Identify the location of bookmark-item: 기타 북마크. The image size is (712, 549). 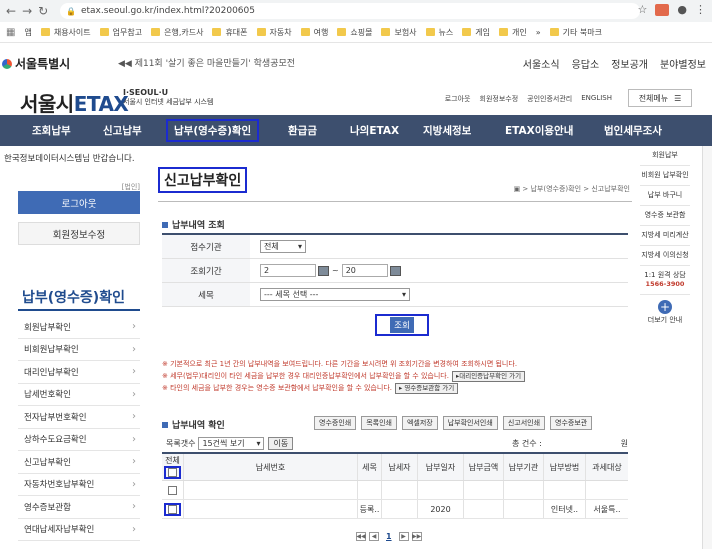
(575, 32).